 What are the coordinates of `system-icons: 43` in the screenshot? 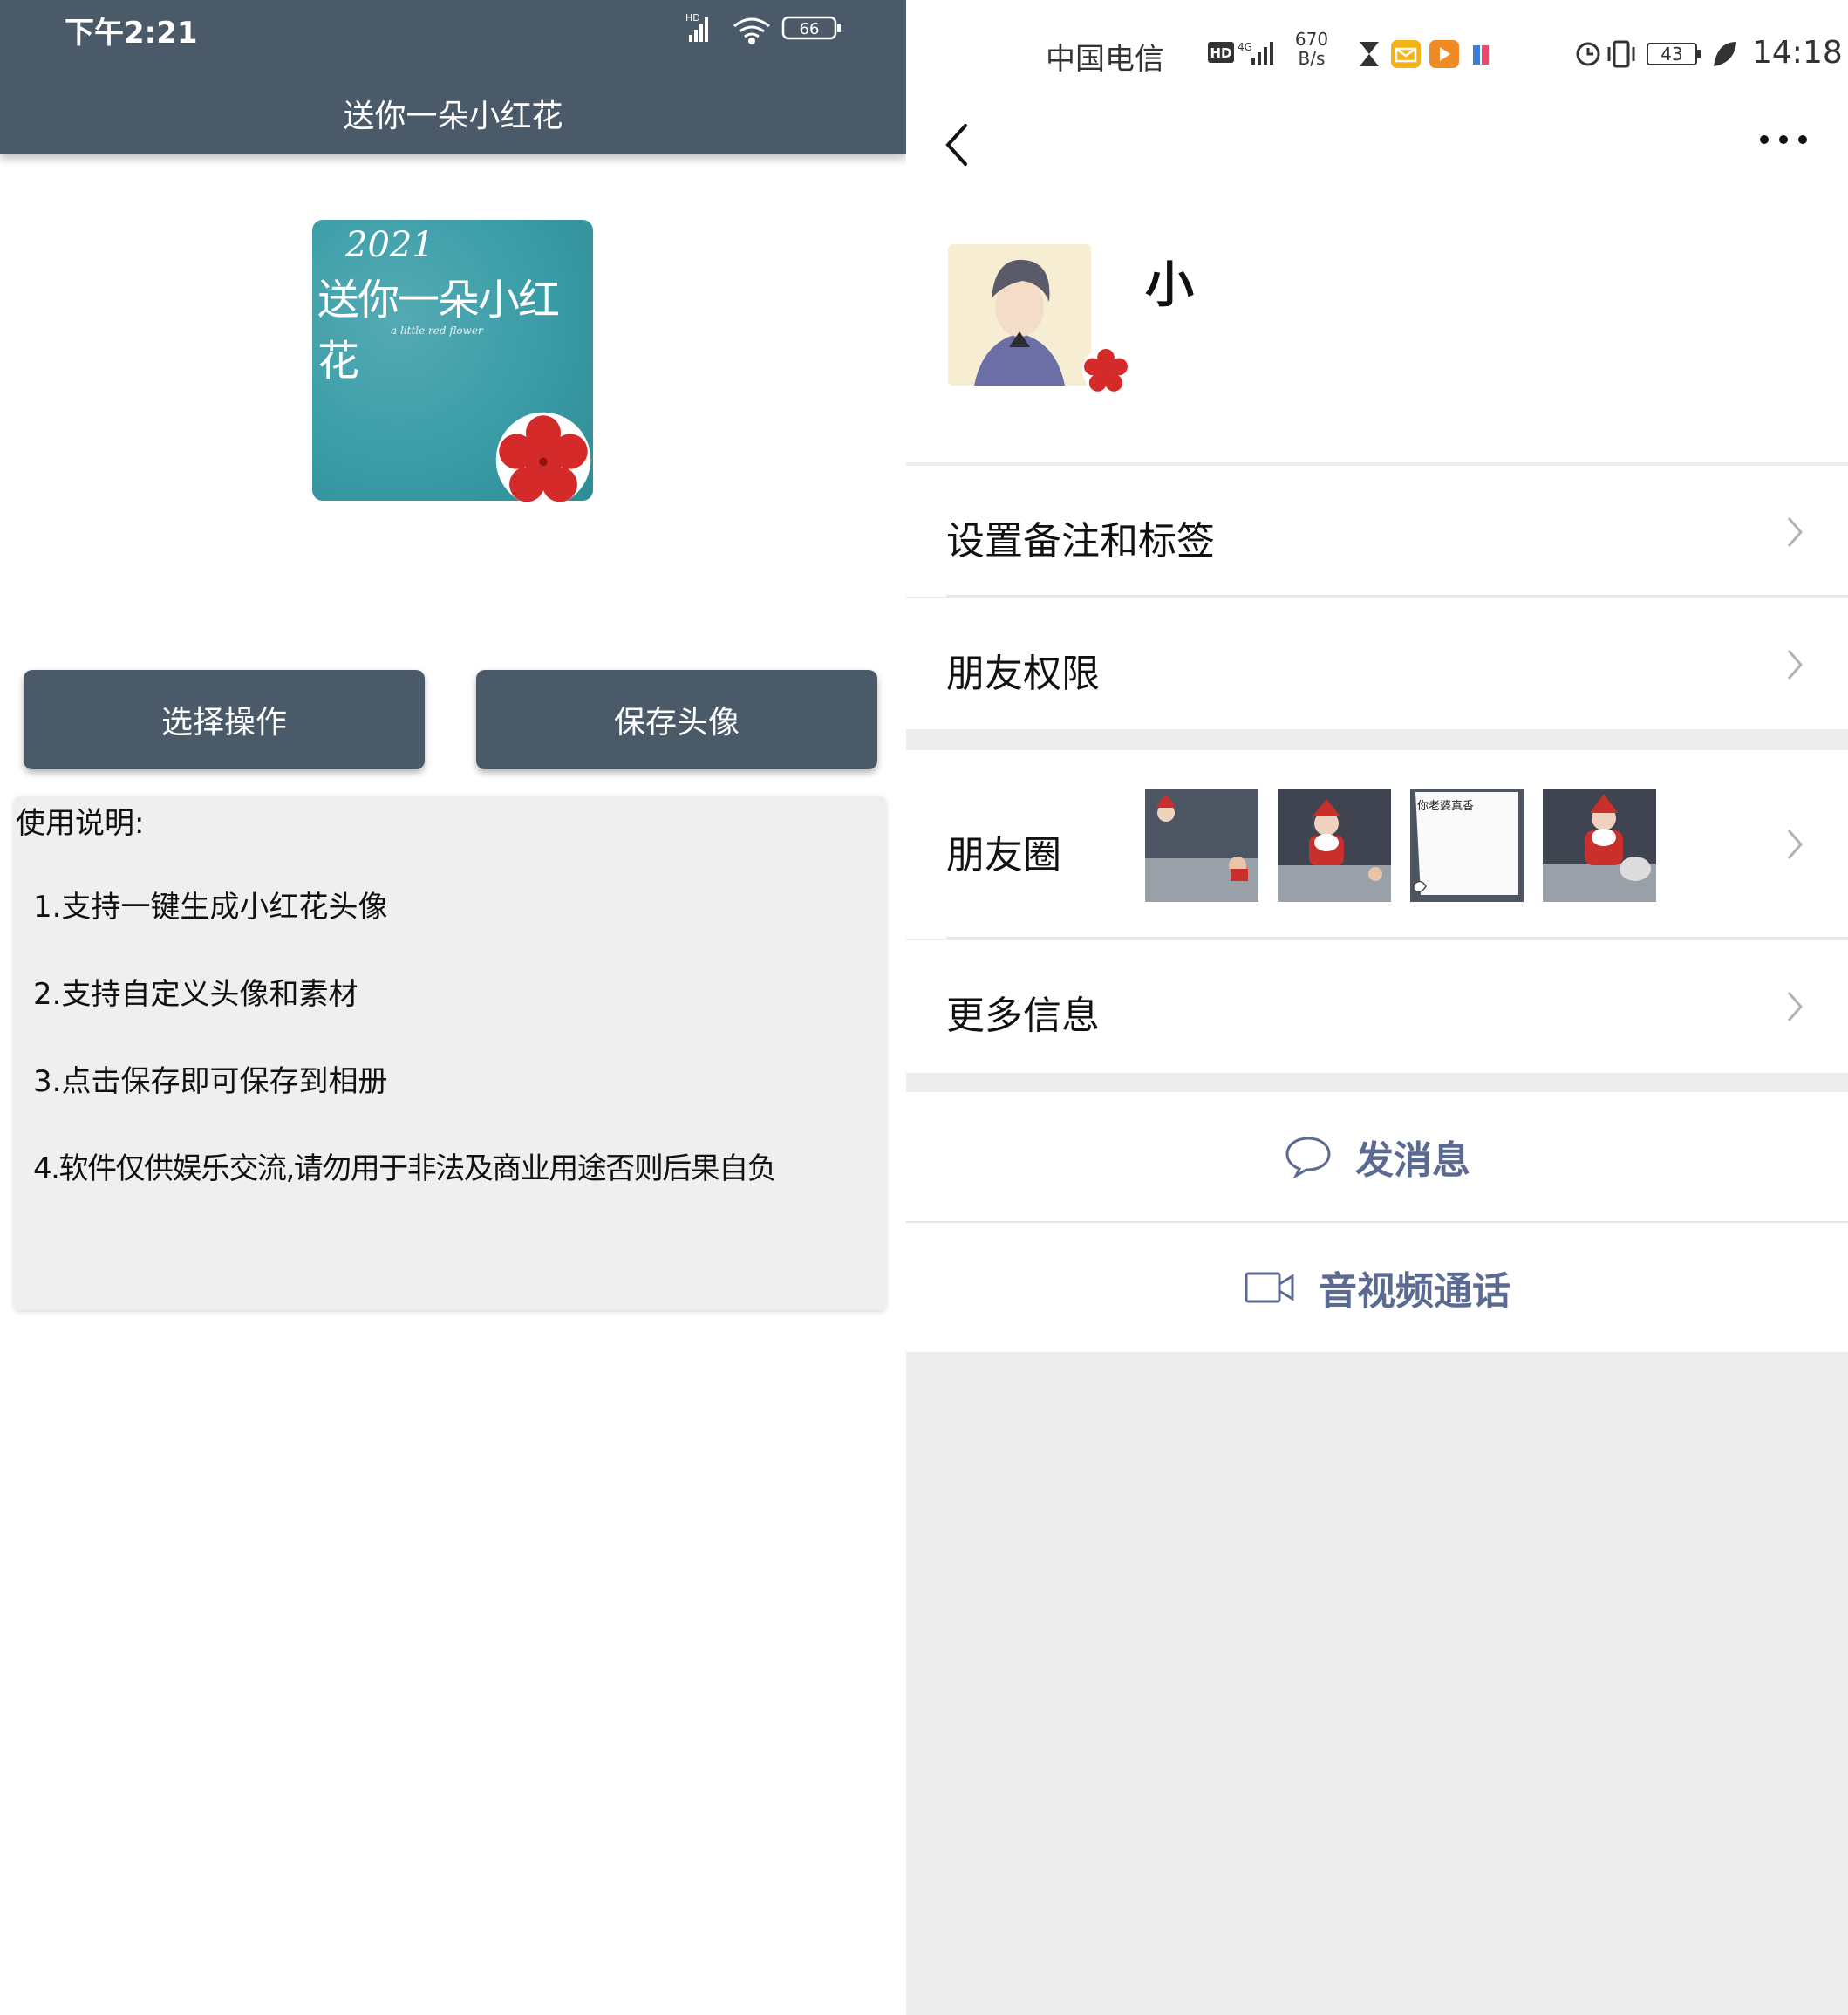 It's located at (1656, 54).